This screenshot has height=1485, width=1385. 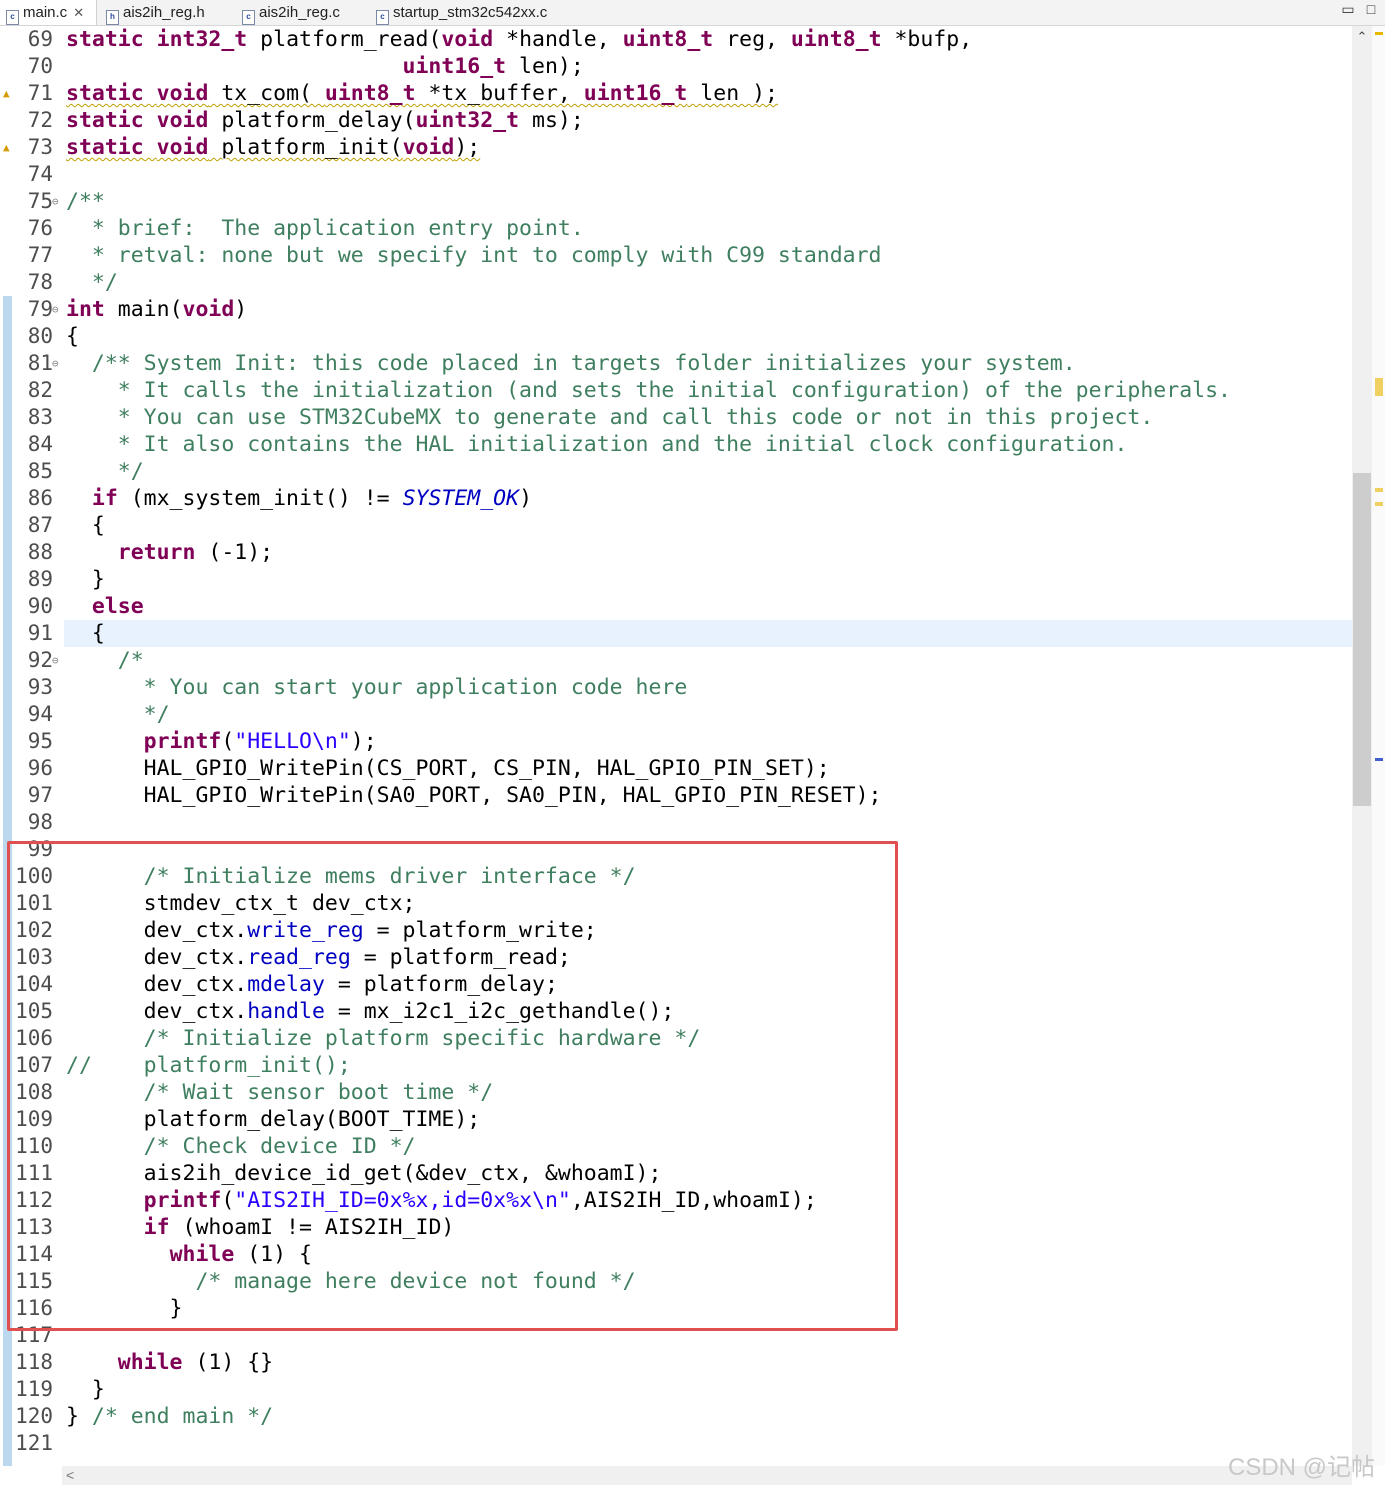 I want to click on maximize-button: □, so click(x=1371, y=9).